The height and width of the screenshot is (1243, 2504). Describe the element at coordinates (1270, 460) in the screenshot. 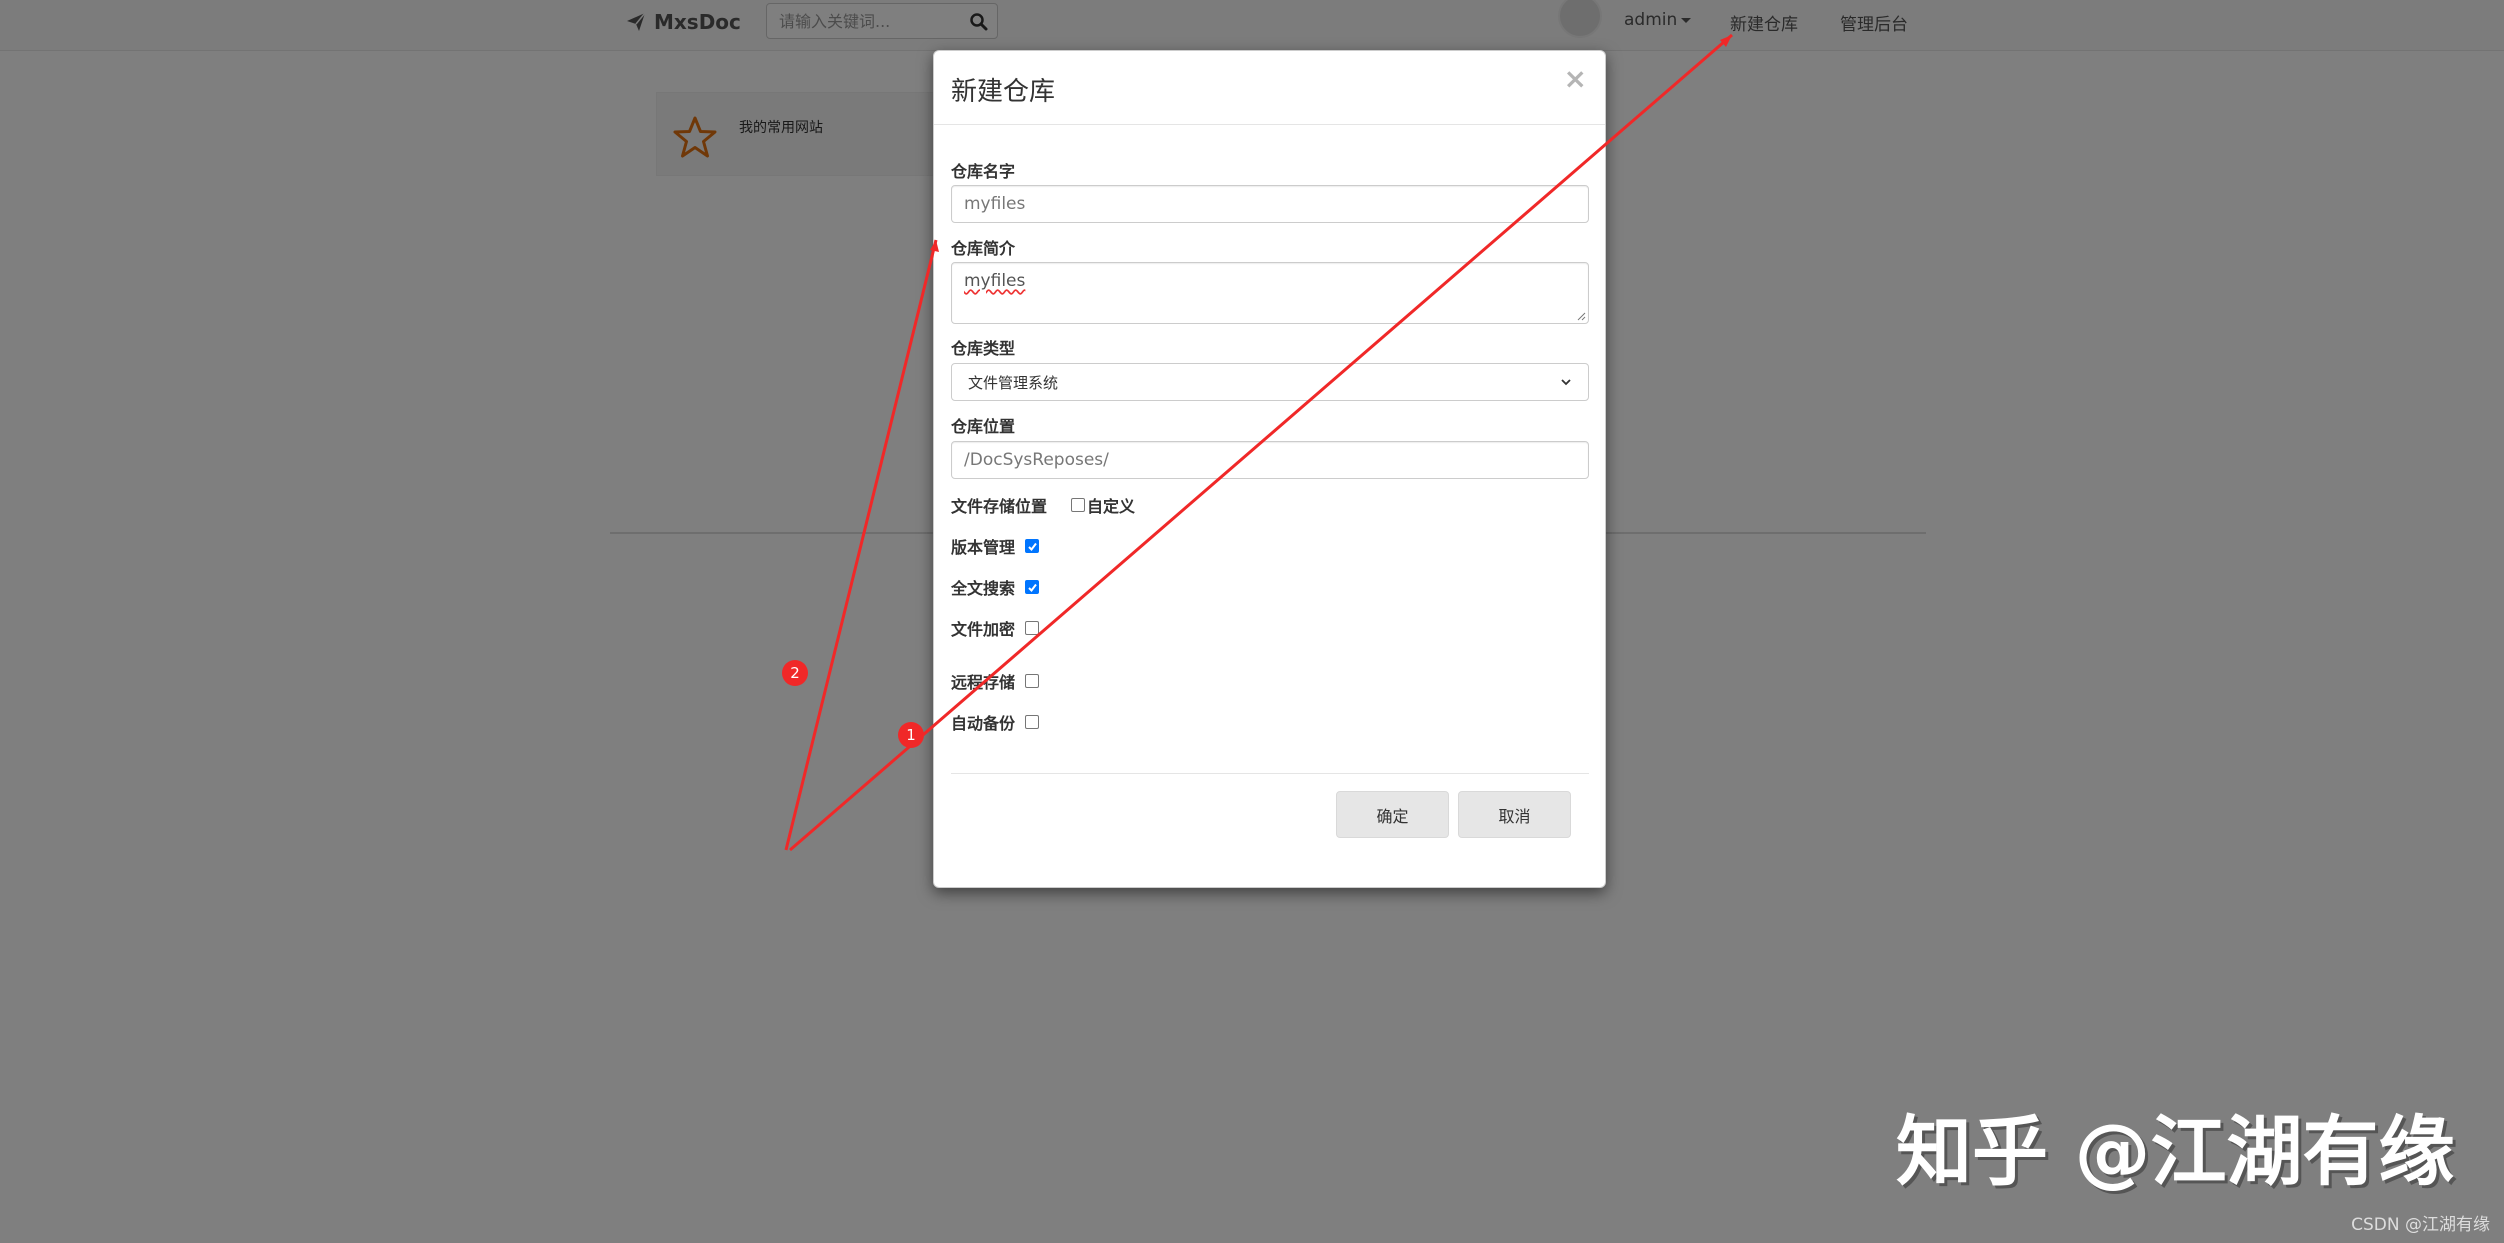

I see `repo-location-input: /DocSysReposes/` at that location.